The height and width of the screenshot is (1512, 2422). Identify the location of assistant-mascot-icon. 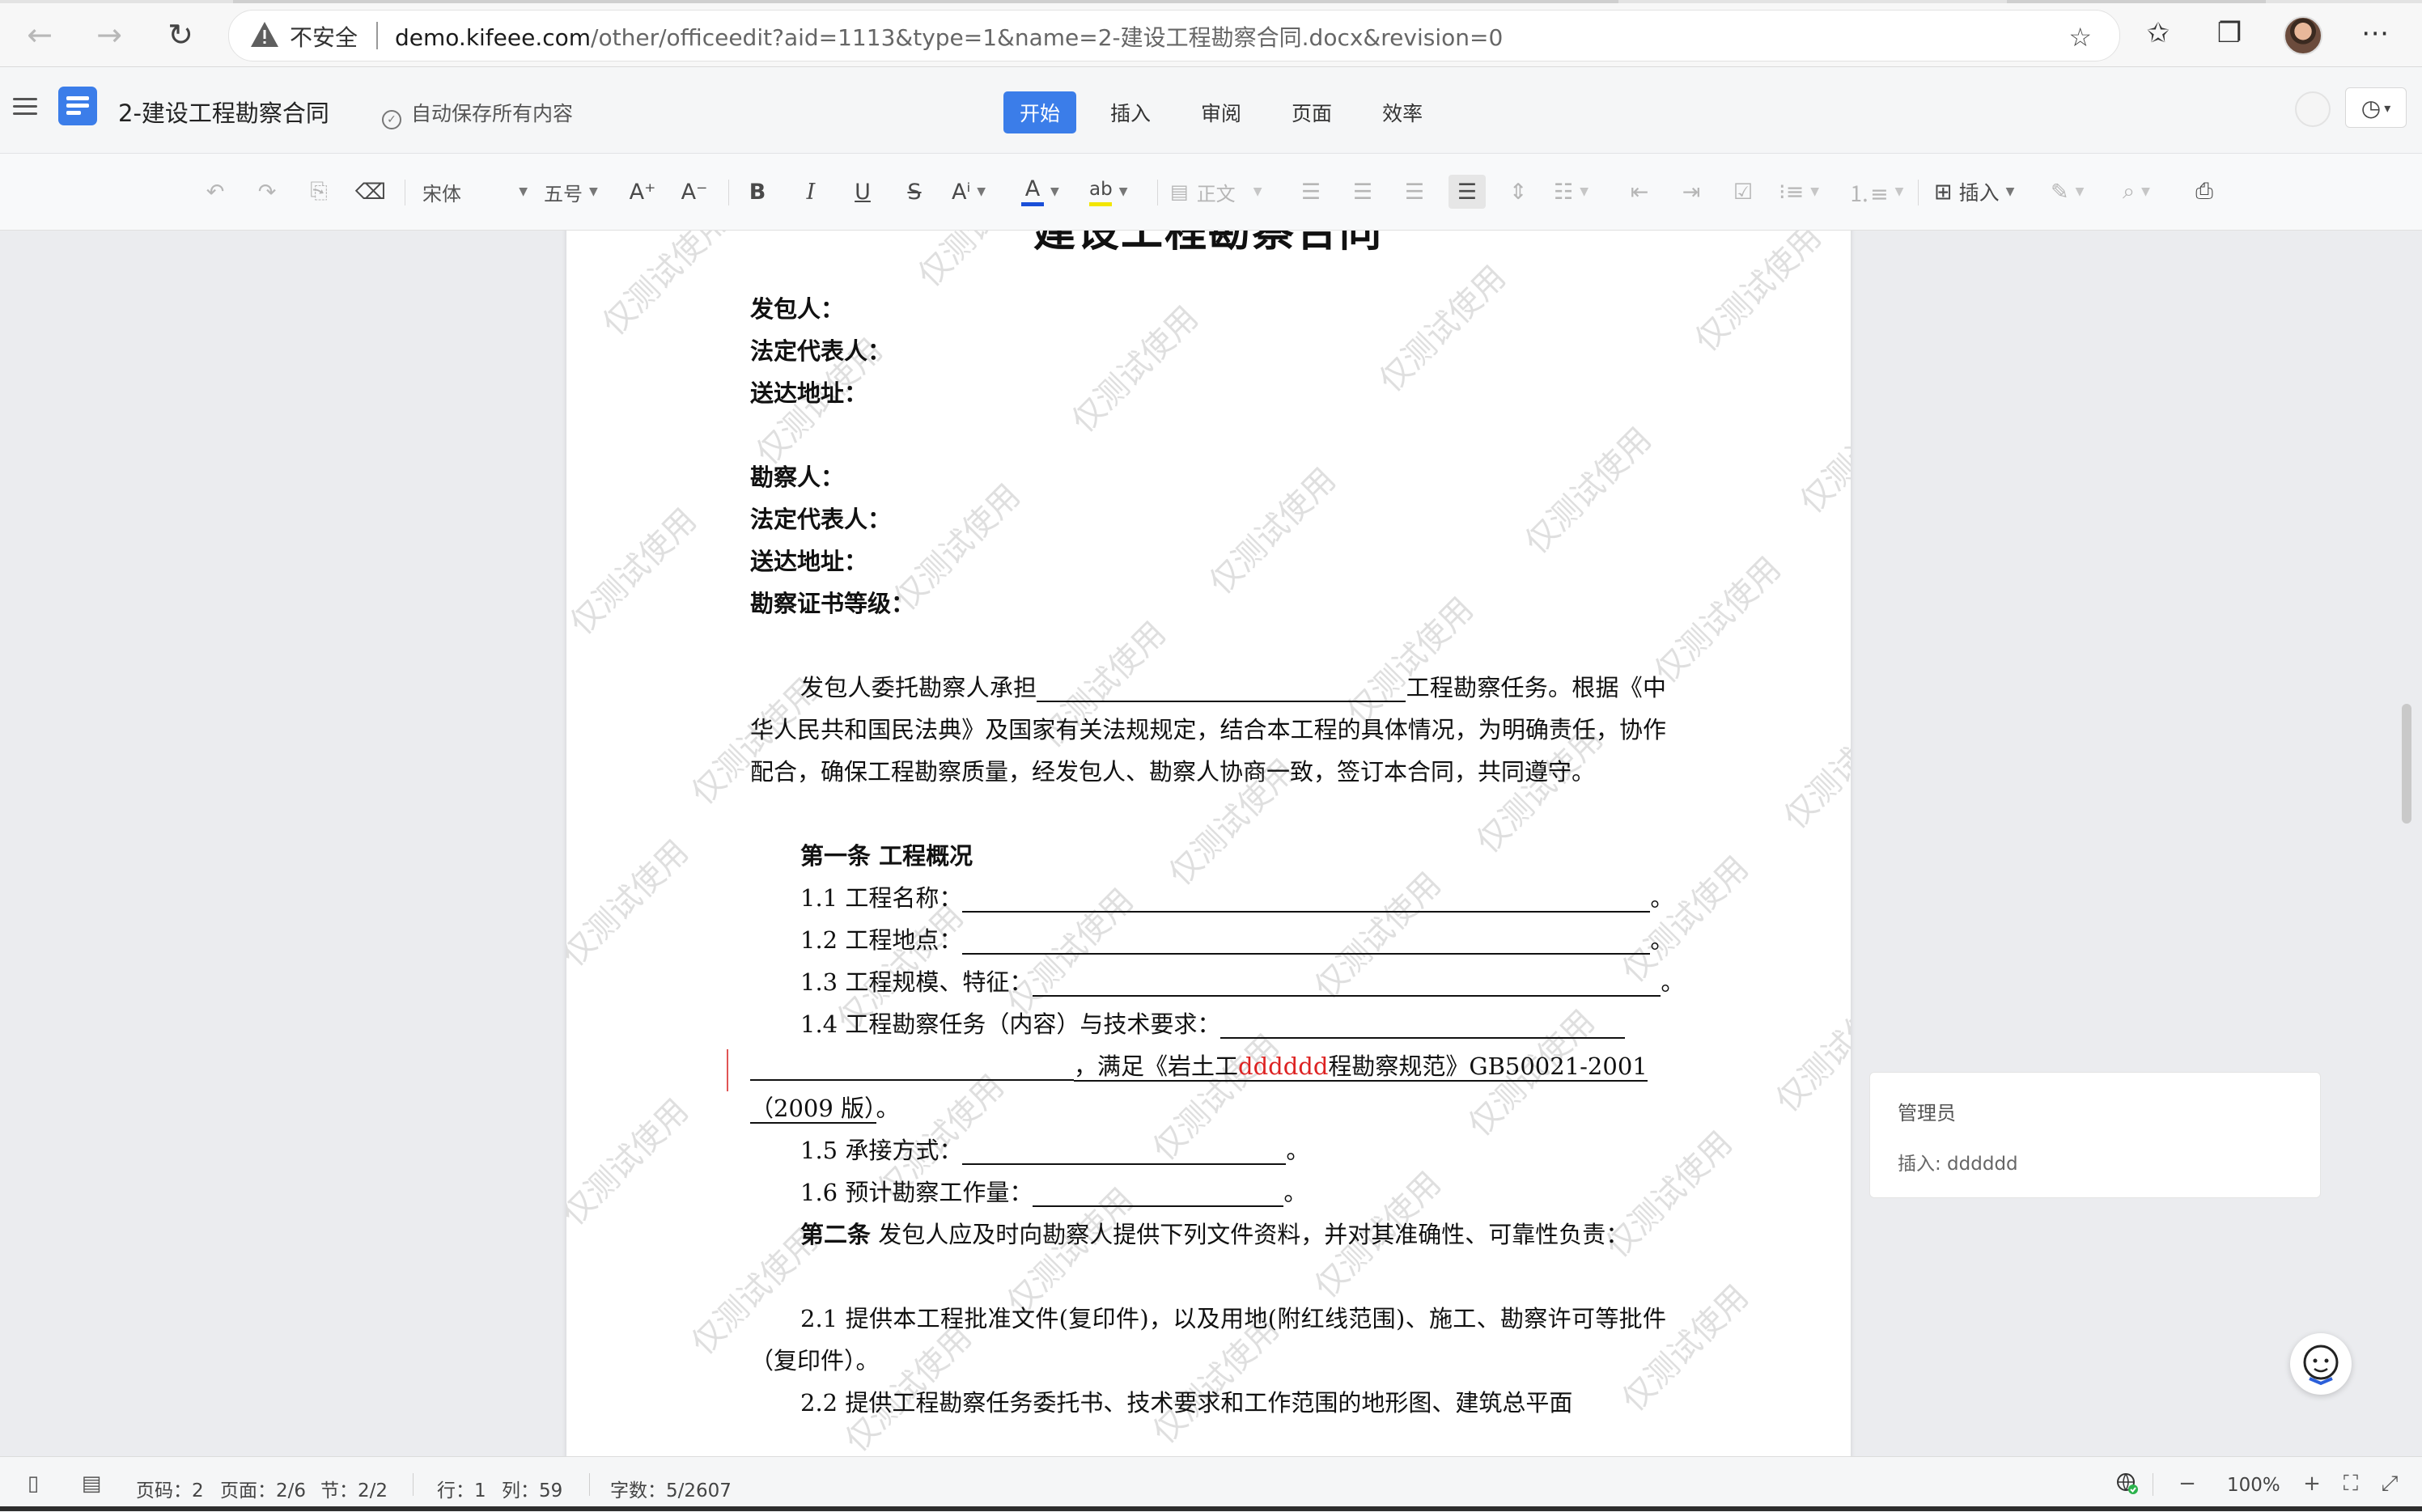
(2321, 1364).